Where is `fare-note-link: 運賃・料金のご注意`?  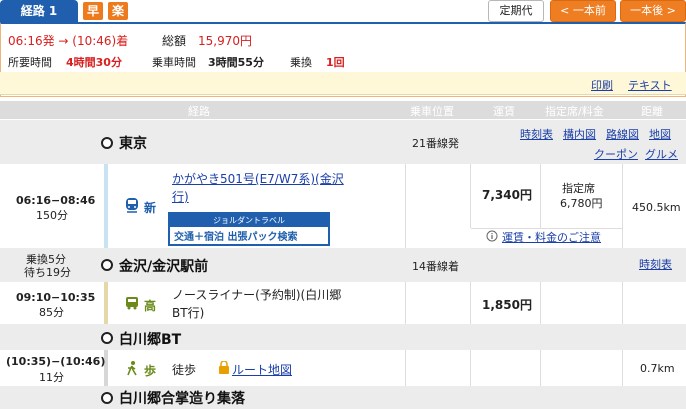 fare-note-link: 運賃・料金のご注意 is located at coordinates (551, 237).